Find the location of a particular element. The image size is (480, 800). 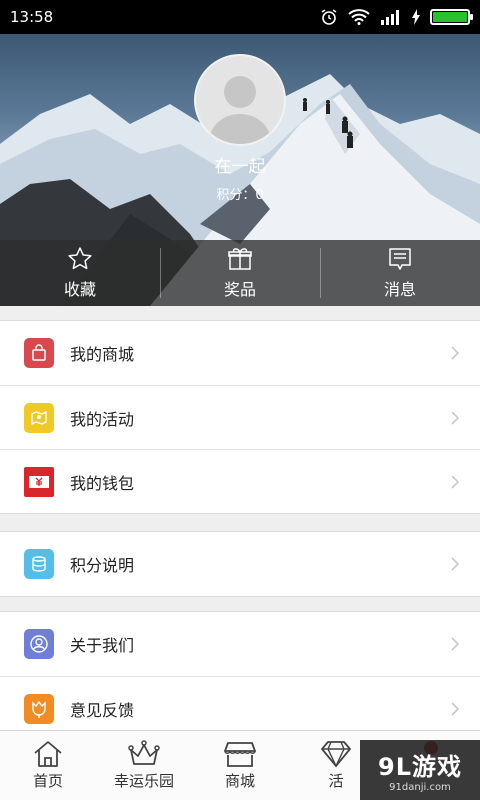

favorites-label: 收藏 is located at coordinates (79, 289).